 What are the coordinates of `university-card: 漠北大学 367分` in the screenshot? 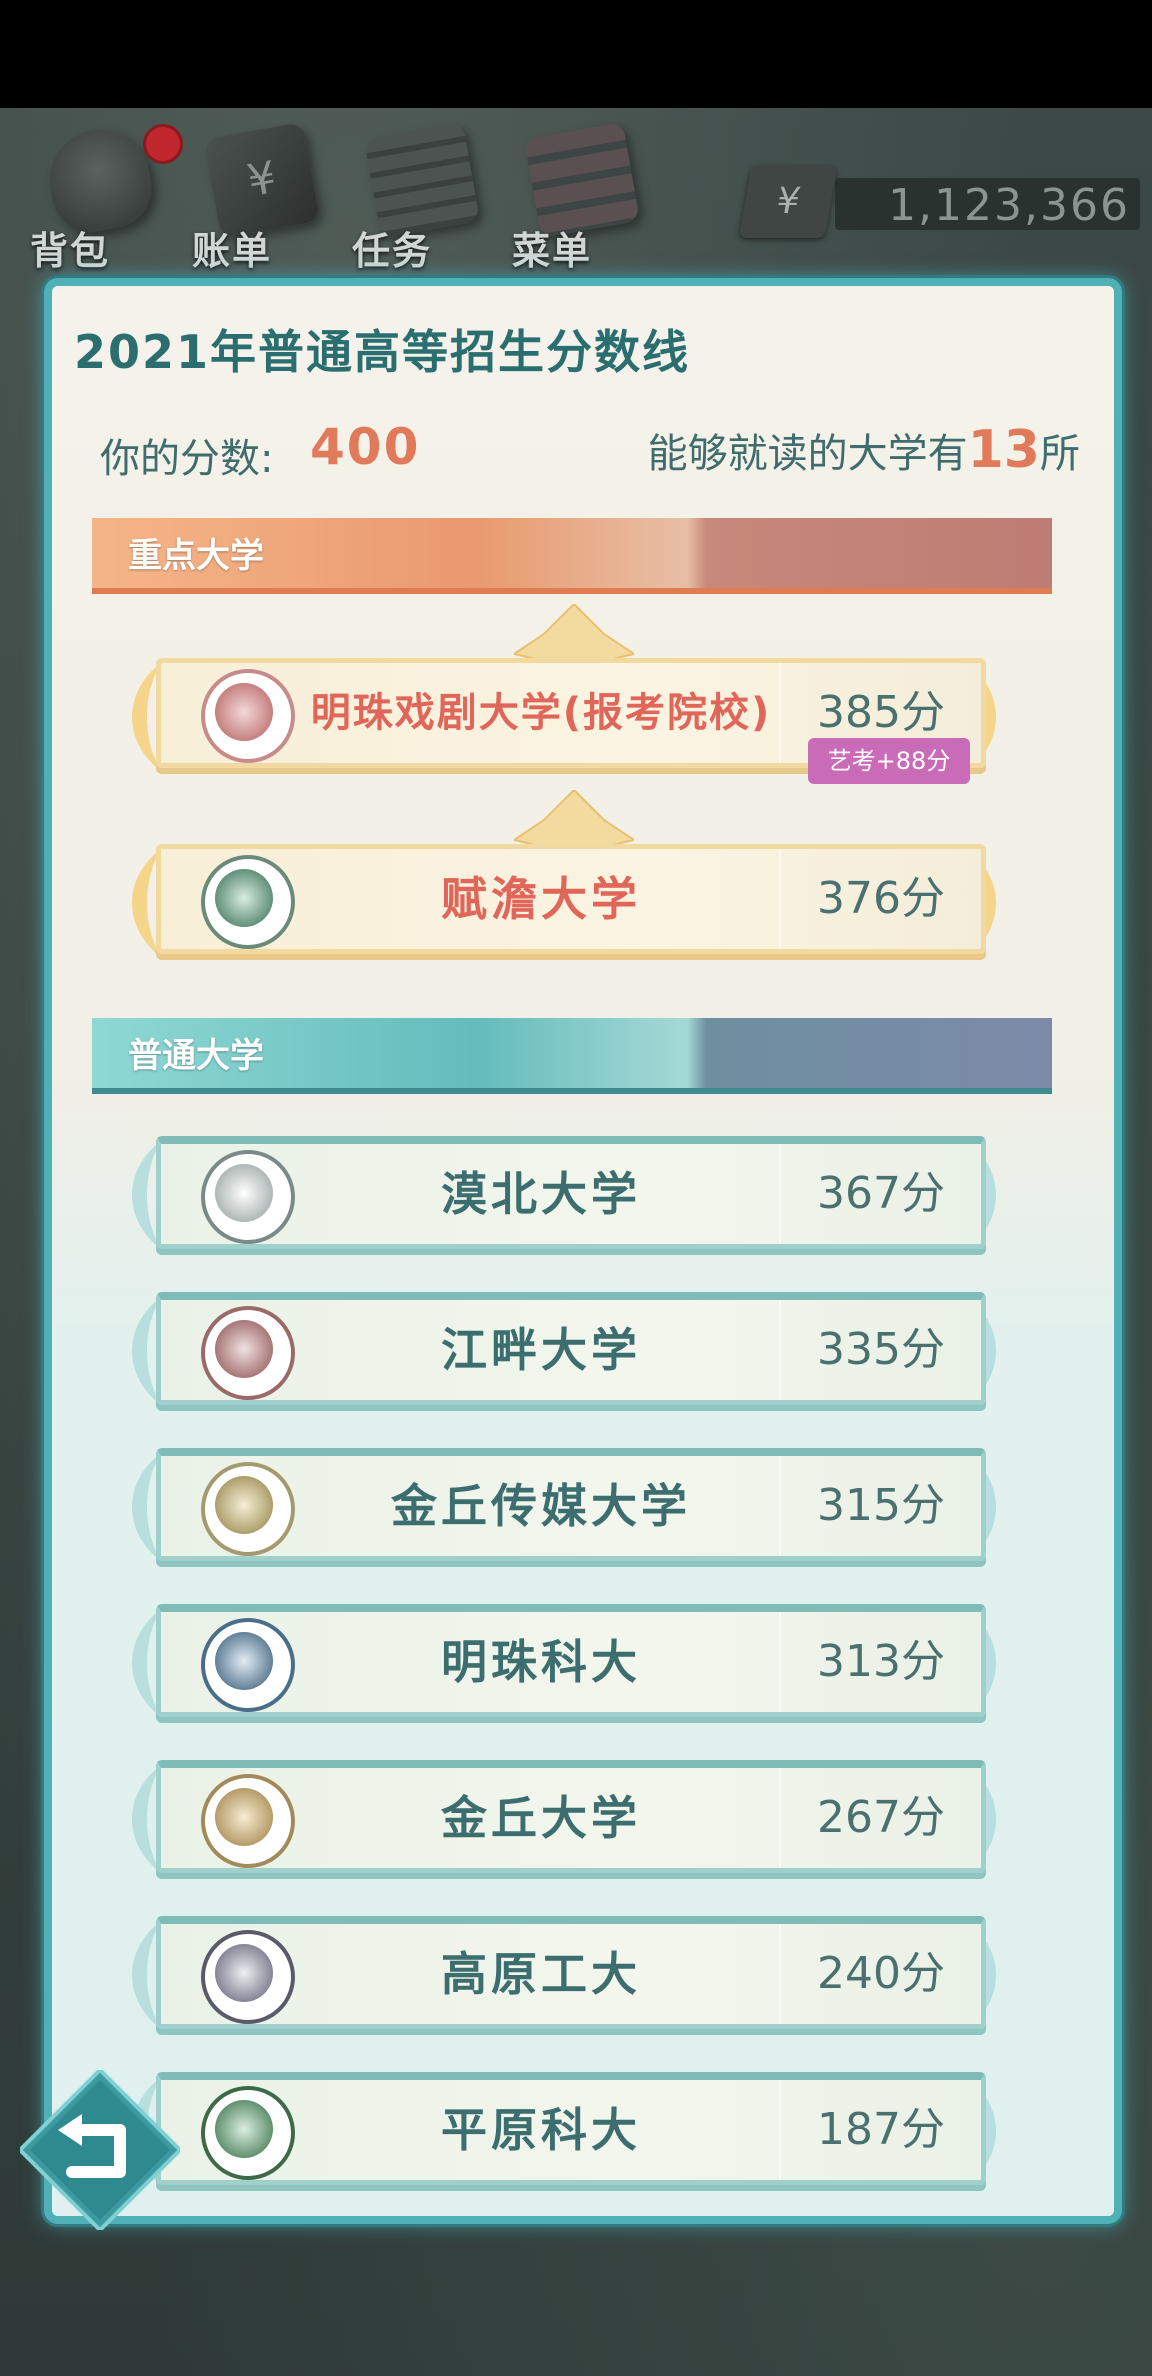 It's located at (564, 1188).